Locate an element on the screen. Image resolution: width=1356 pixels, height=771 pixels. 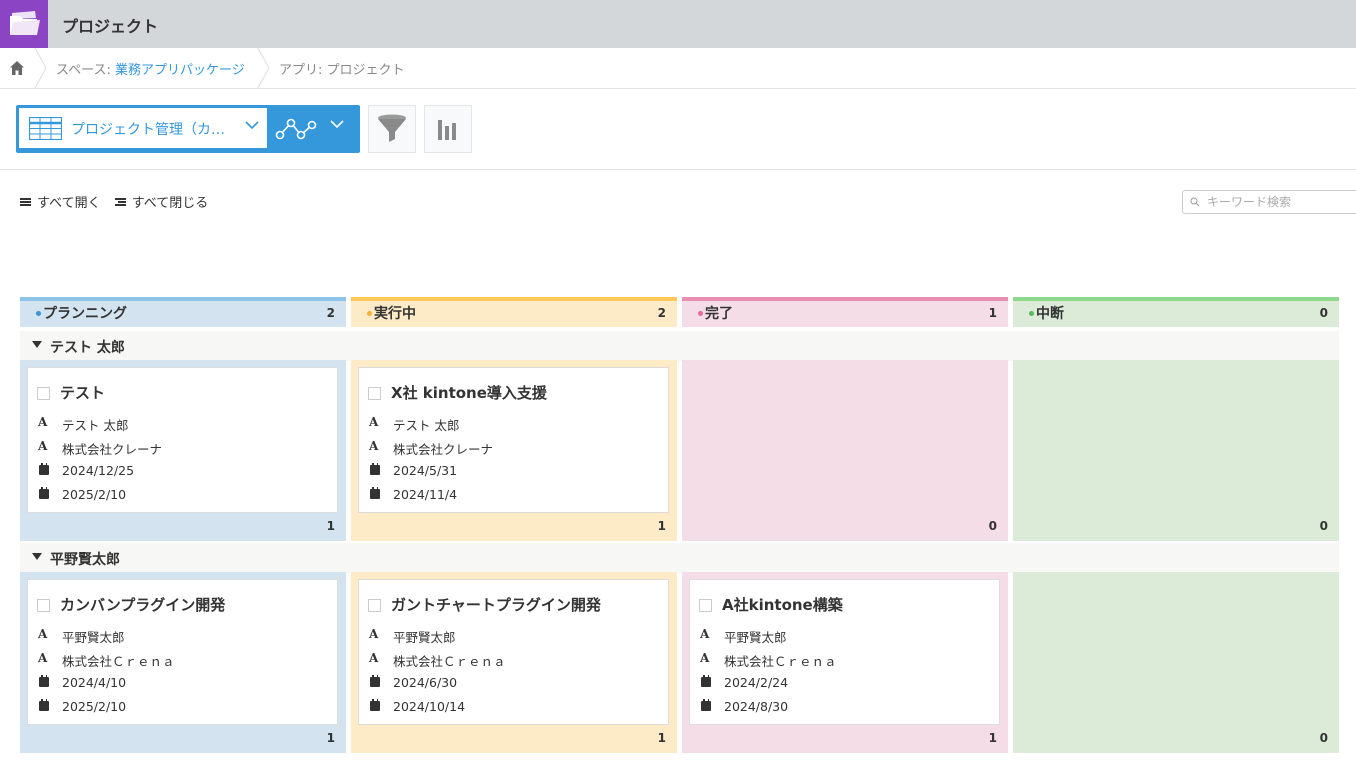
card-title: ガントチャートプラグイン開発 is located at coordinates (496, 604).